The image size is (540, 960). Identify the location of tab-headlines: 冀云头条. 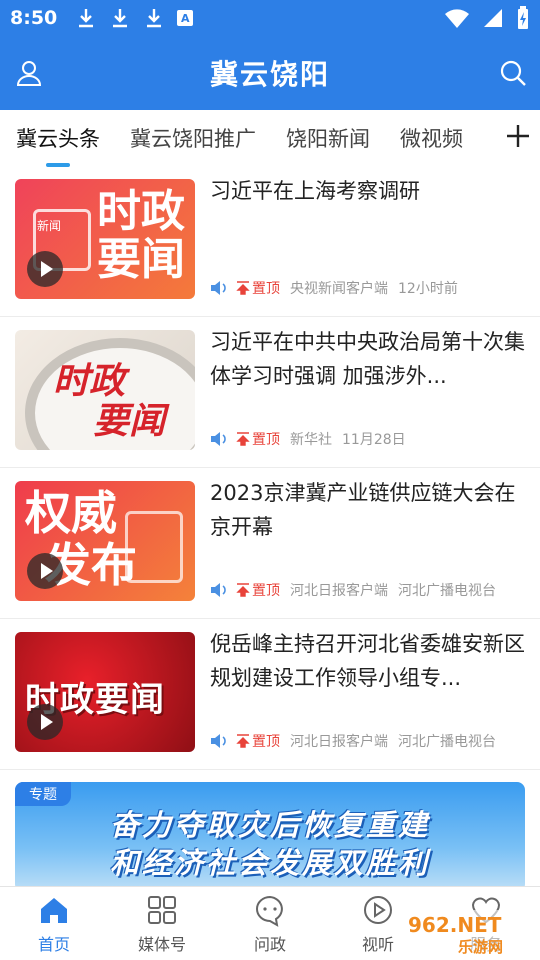
(58, 145).